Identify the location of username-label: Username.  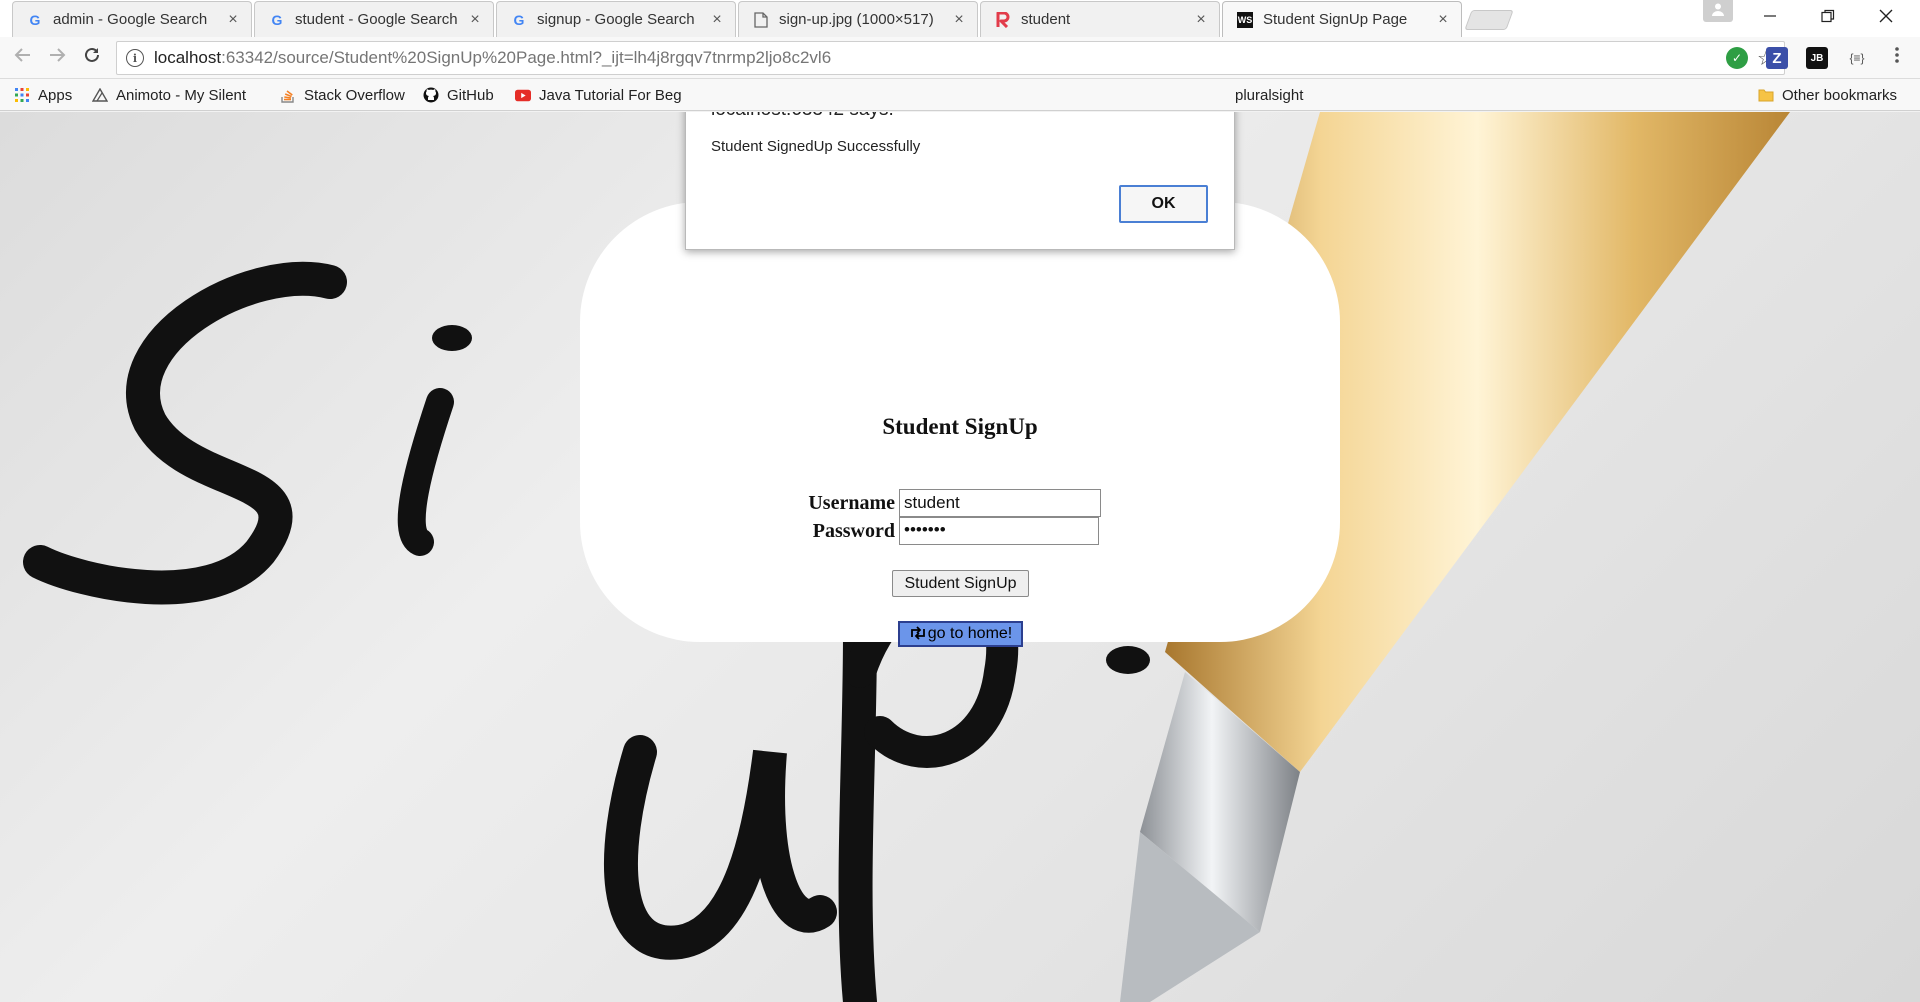
(851, 502).